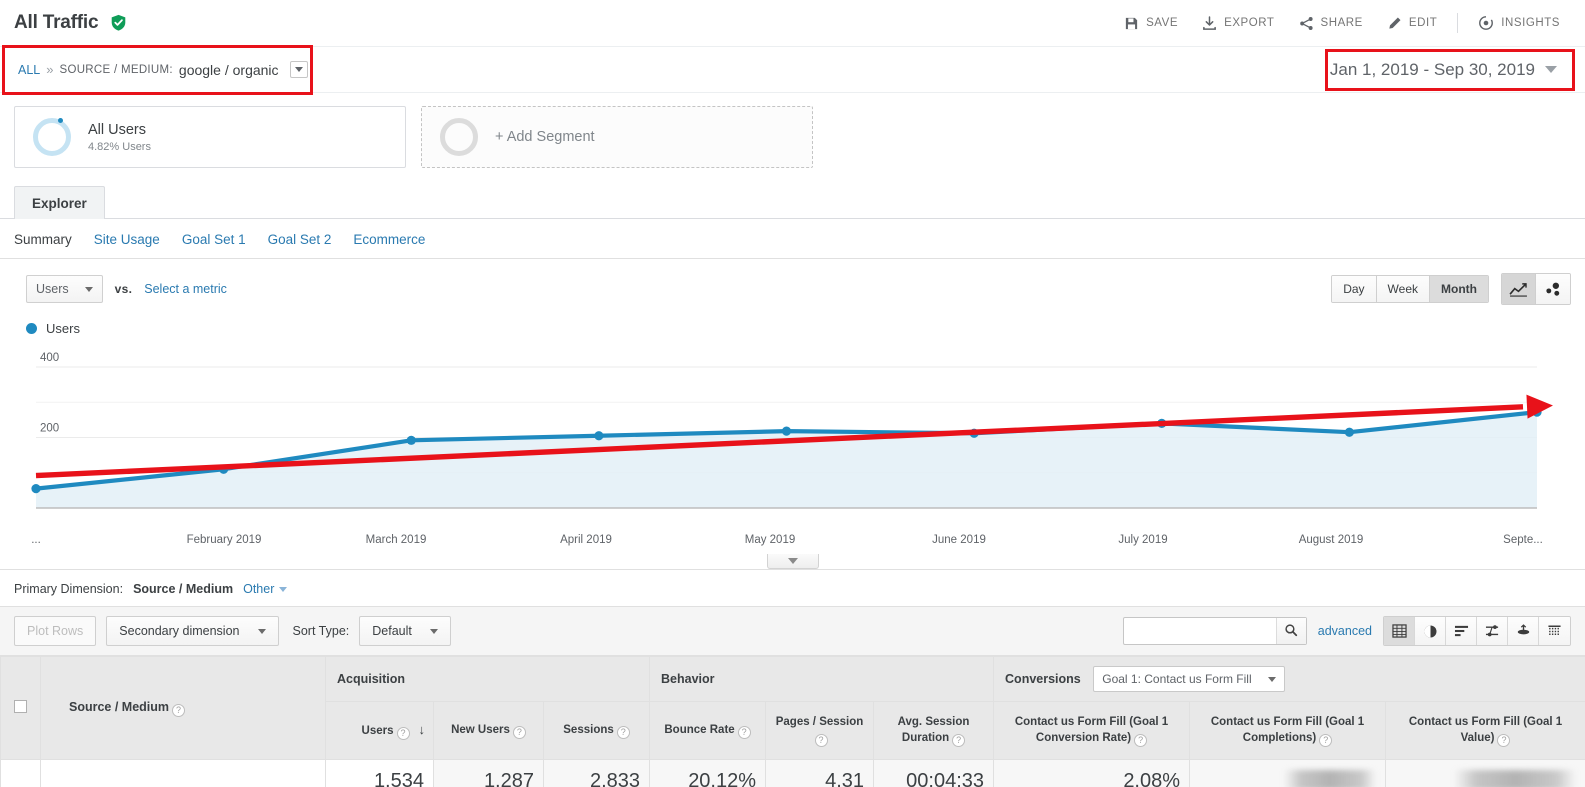 This screenshot has width=1585, height=787. I want to click on tab-goal-set-1: Goal Set 1, so click(214, 239).